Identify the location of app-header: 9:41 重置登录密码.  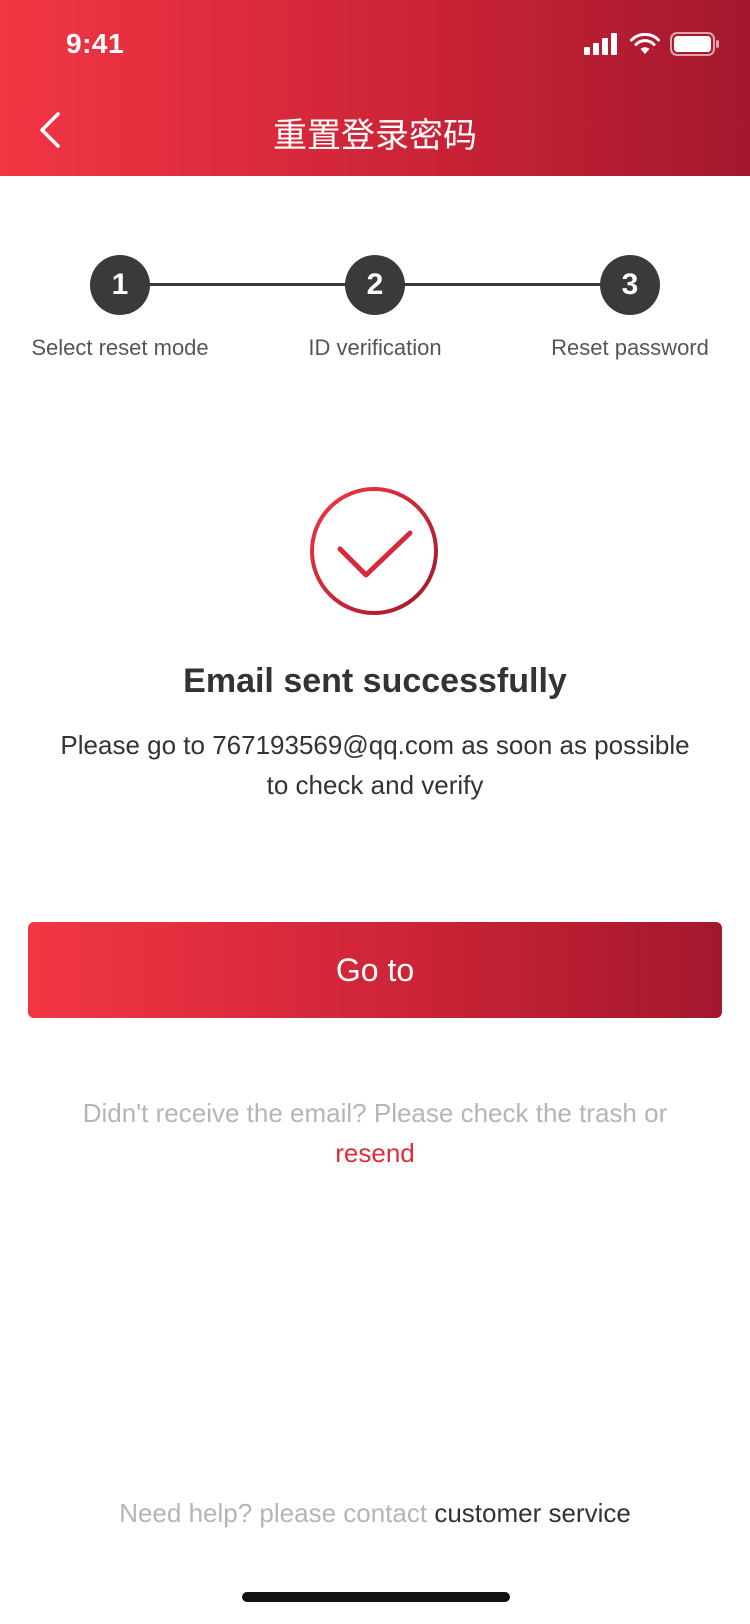
(375, 88).